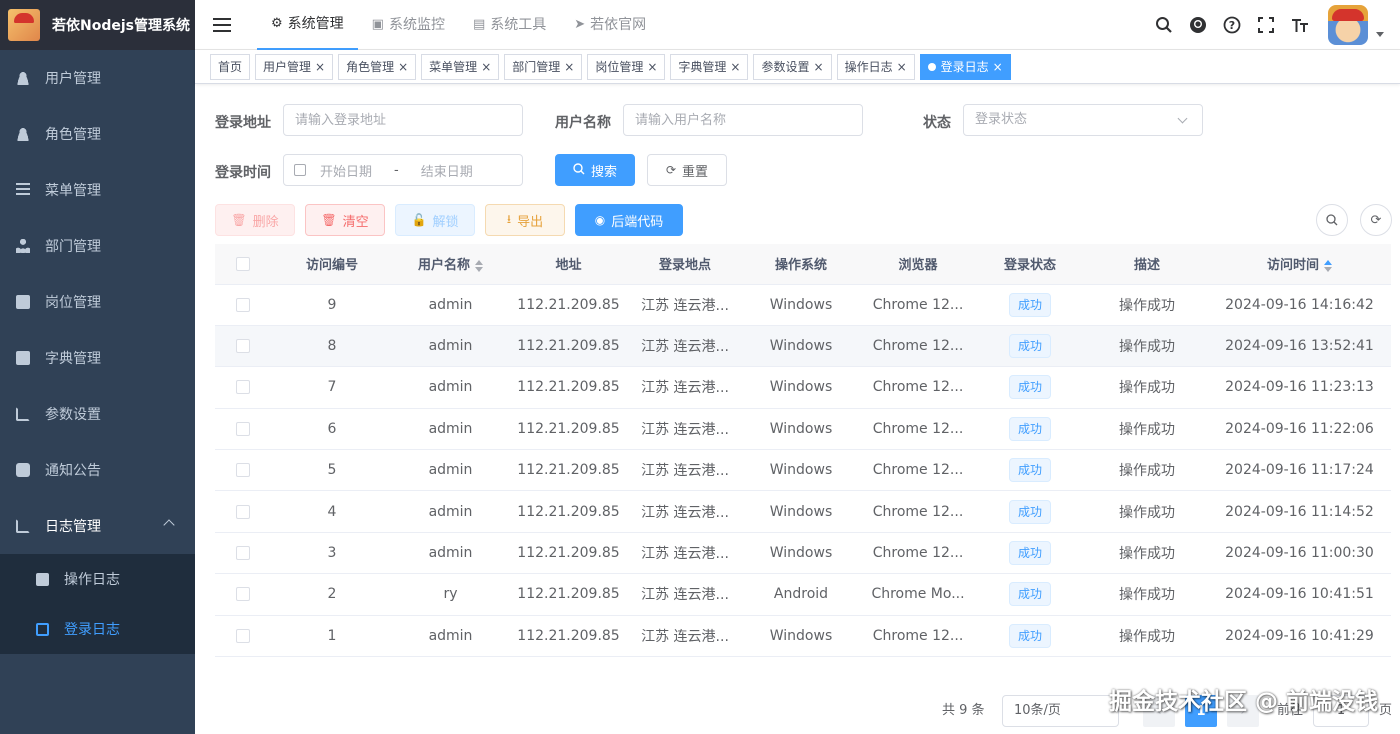 This screenshot has height=734, width=1400. Describe the element at coordinates (97, 246) in the screenshot. I see `sidebar-item-dept: 部门管理` at that location.